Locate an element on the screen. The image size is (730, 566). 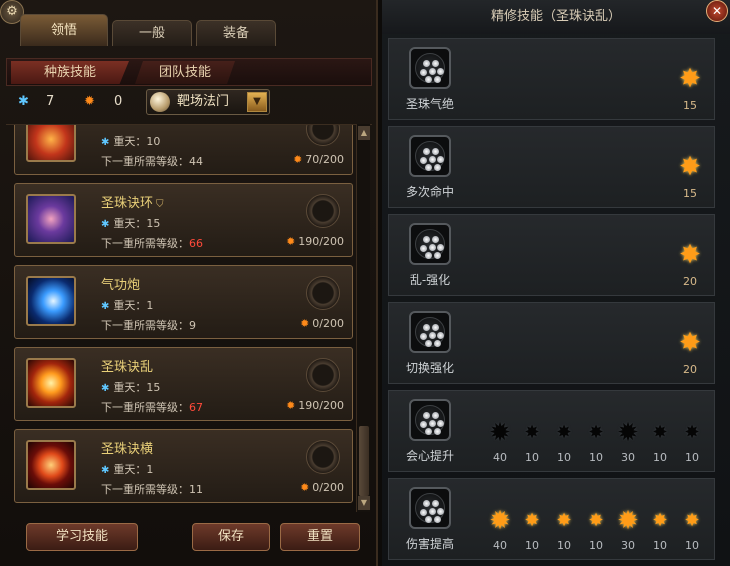
skill-next-requirement: 下一重所需等级：11 is located at coordinates (152, 489).